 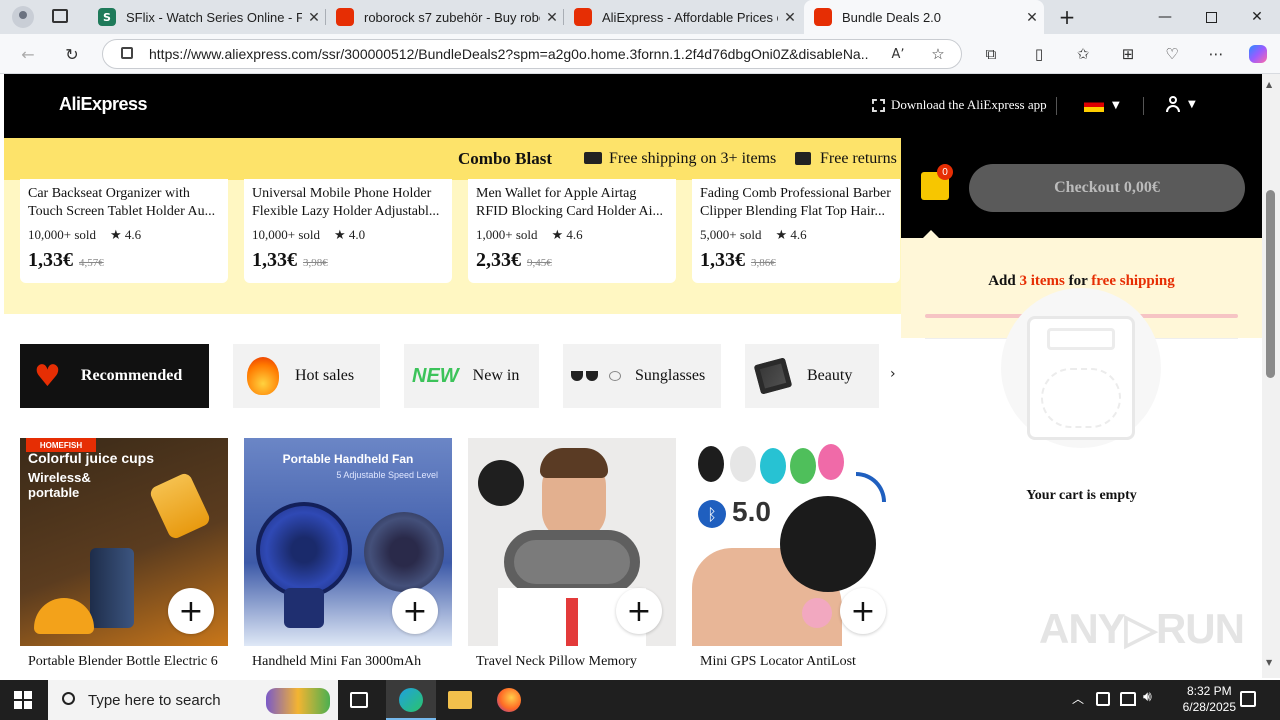 I want to click on category-tab-beauty: Beauty, so click(x=812, y=376).